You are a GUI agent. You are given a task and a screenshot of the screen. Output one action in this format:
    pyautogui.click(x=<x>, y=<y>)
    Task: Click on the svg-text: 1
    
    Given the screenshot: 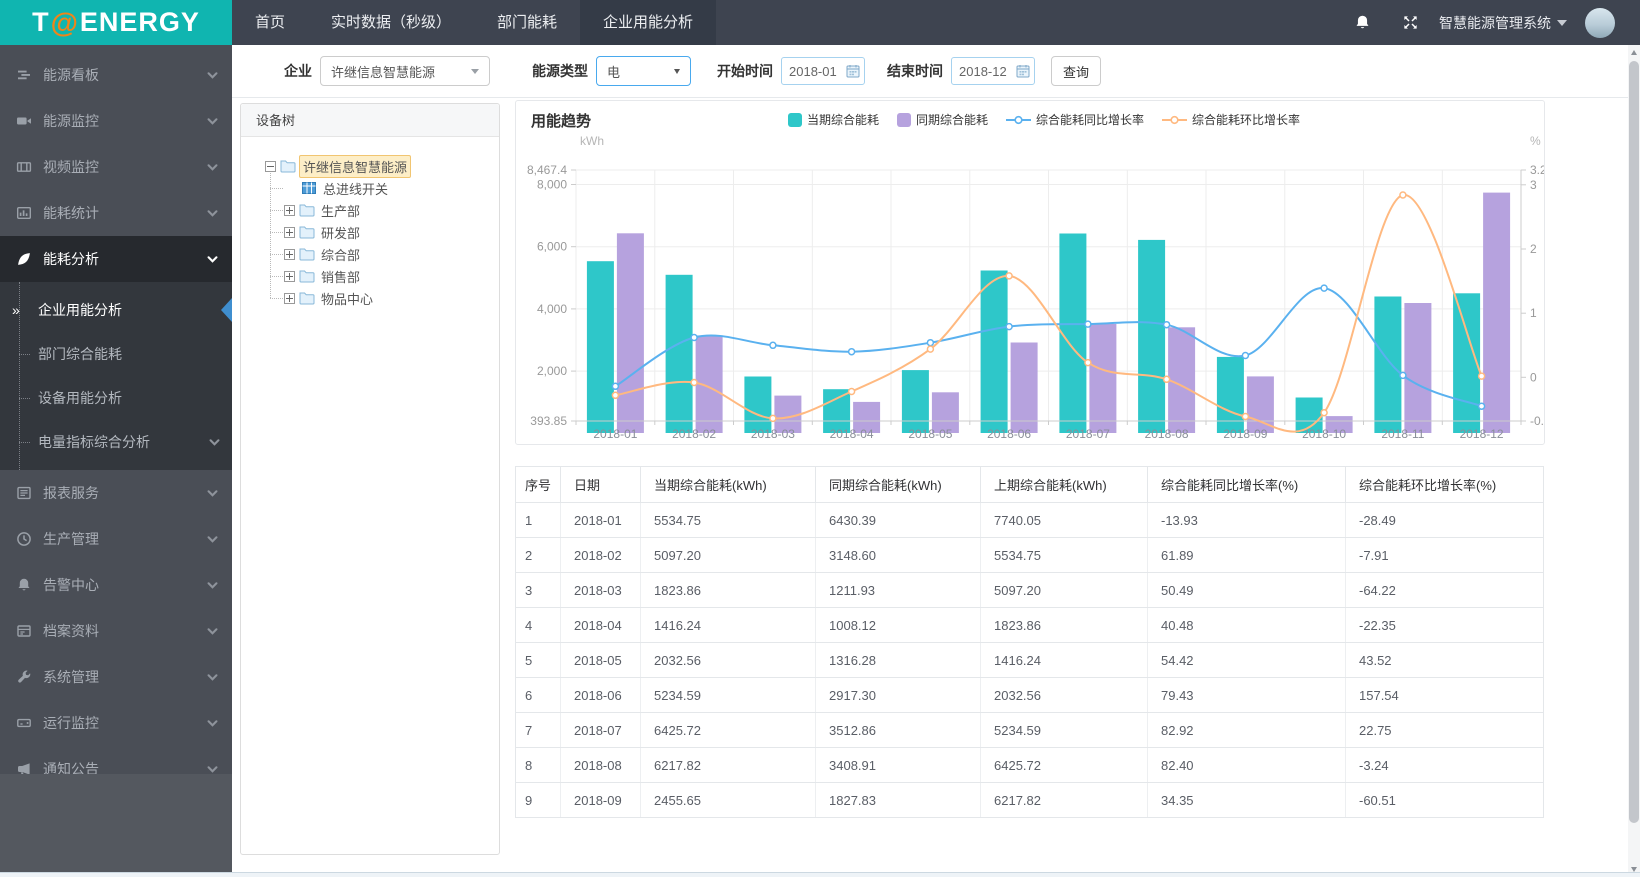 What is the action you would take?
    pyautogui.click(x=1533, y=313)
    